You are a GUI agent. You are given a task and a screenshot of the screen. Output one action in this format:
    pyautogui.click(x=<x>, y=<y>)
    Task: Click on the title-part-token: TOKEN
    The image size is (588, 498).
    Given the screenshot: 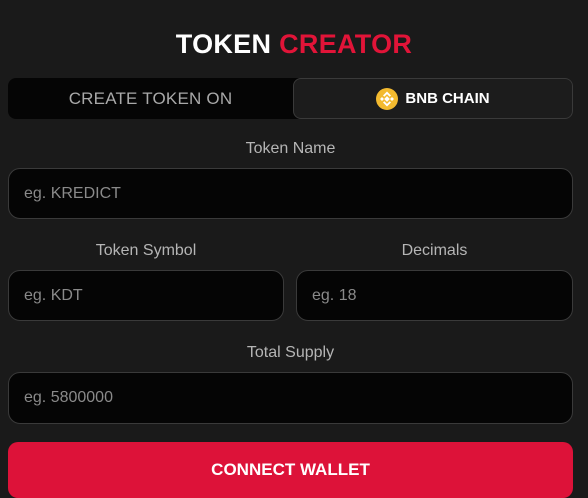 What is the action you would take?
    pyautogui.click(x=223, y=44)
    